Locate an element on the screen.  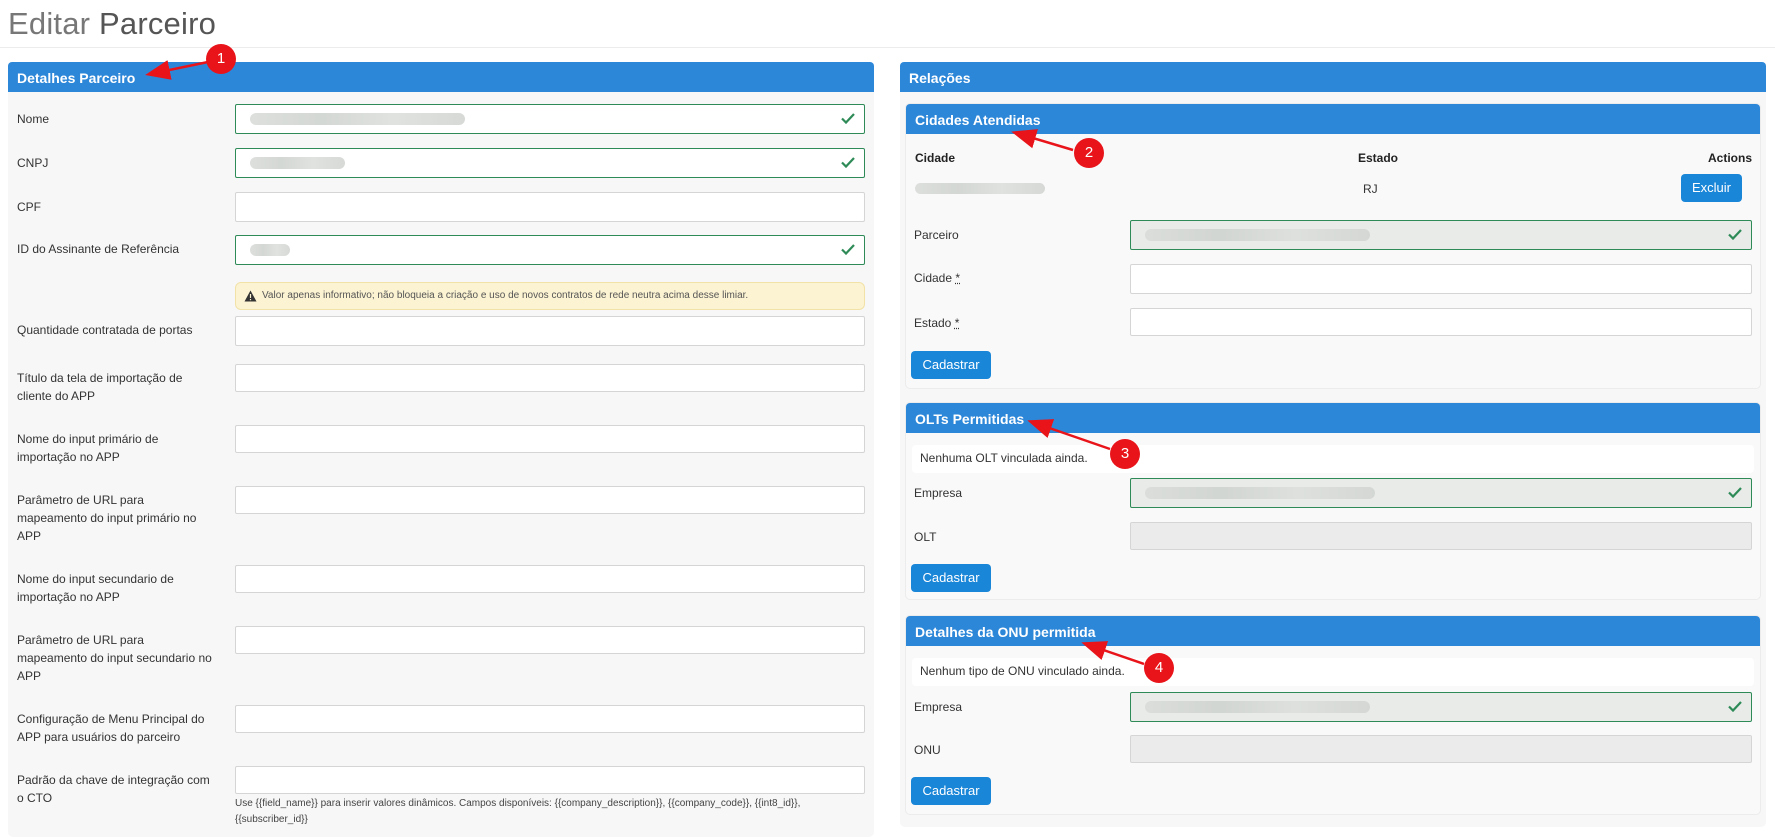
page-title-bold: Parceiro is located at coordinates (158, 23).